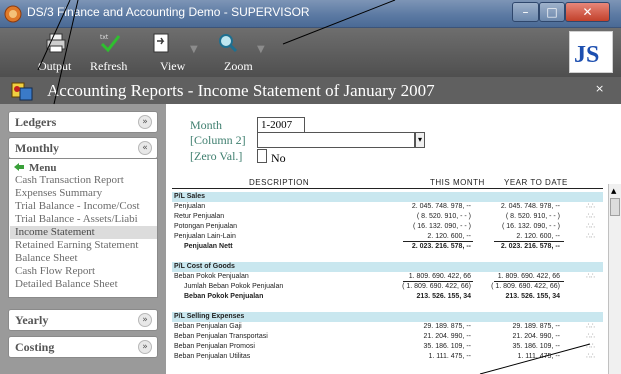 The width and height of the screenshot is (621, 374). What do you see at coordinates (387, 197) in the screenshot?
I see `report-section-row: P/L Sales` at bounding box center [387, 197].